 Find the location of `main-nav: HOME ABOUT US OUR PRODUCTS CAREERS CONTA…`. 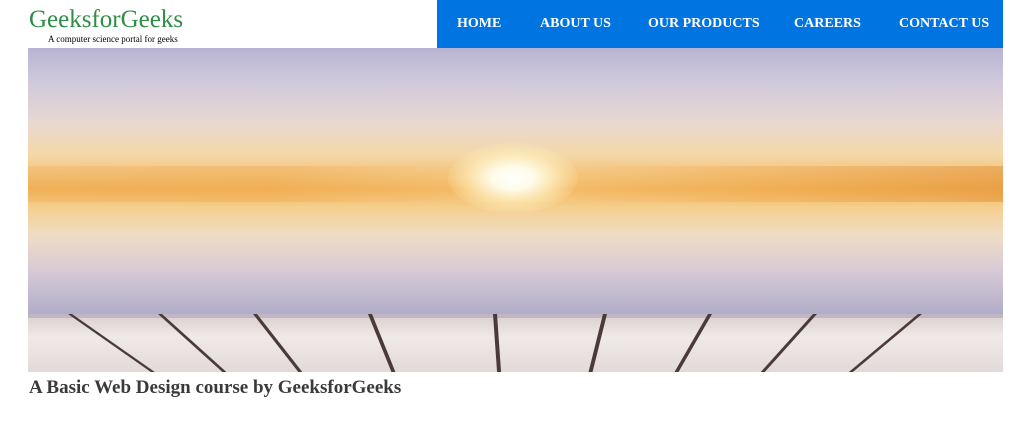

main-nav: HOME ABOUT US OUR PRODUCTS CAREERS CONTA… is located at coordinates (720, 24).